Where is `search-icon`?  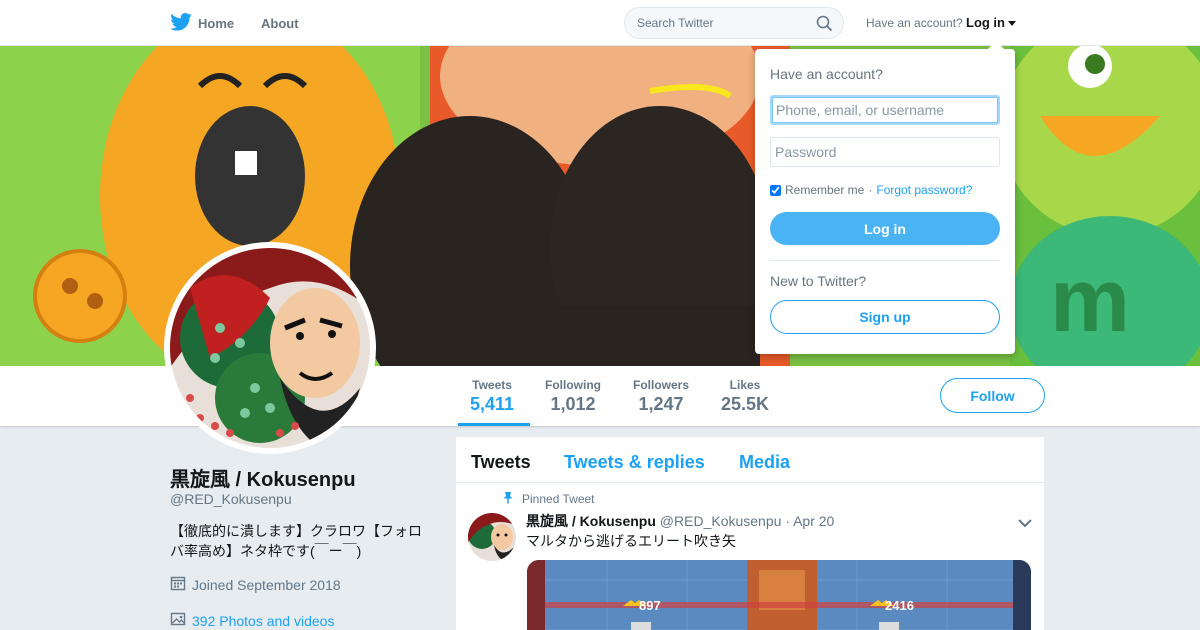
search-icon is located at coordinates (824, 26).